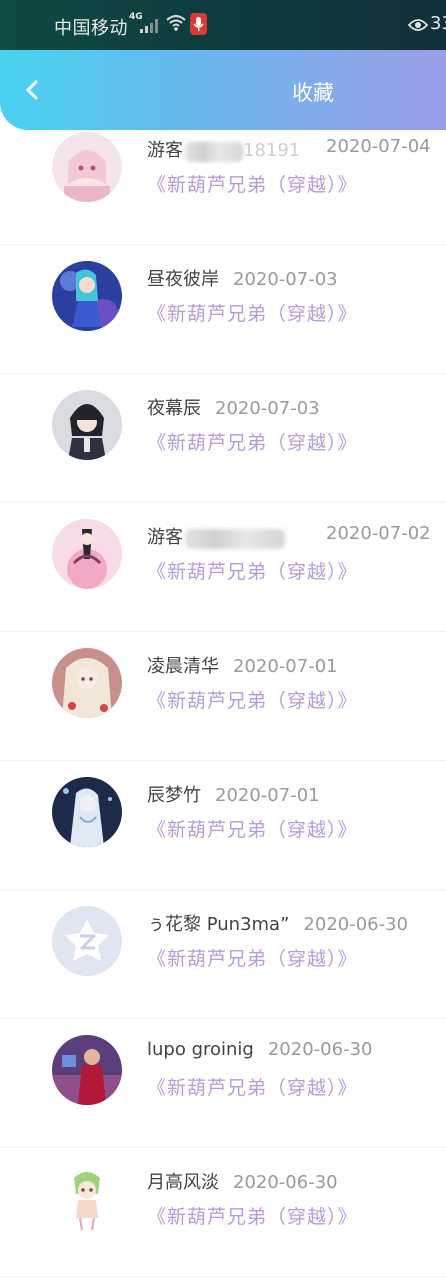  I want to click on list-item: 游客 18191 2020-07-04 《新葫芦兄弟（穿越）》, so click(223, 187).